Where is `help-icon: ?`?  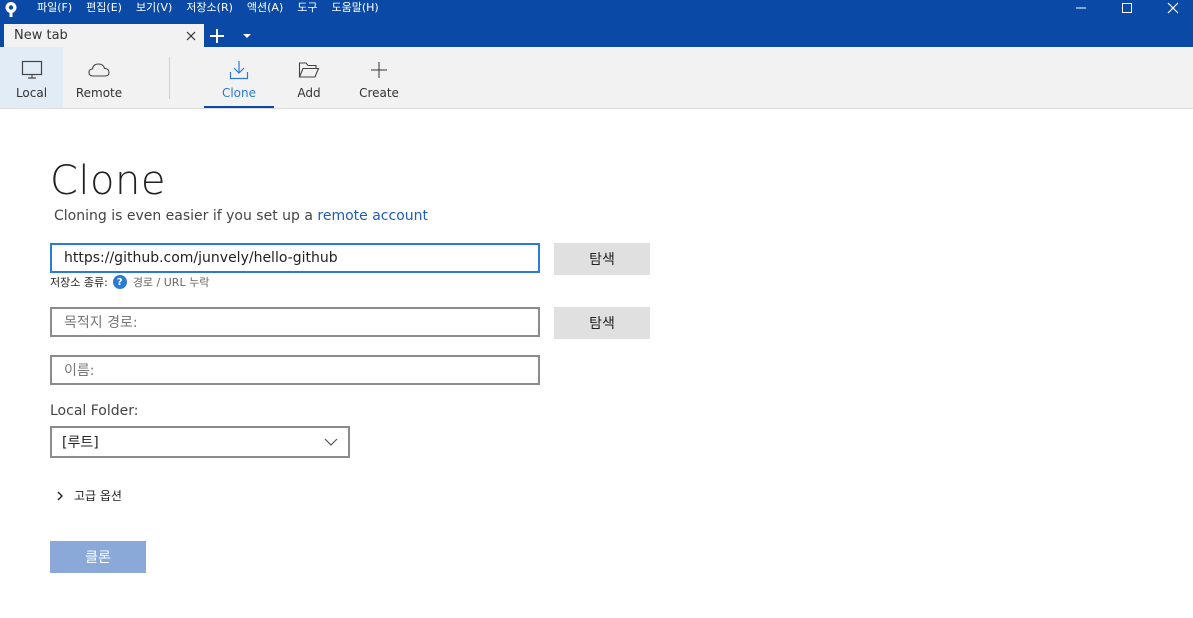
help-icon: ? is located at coordinates (119, 282).